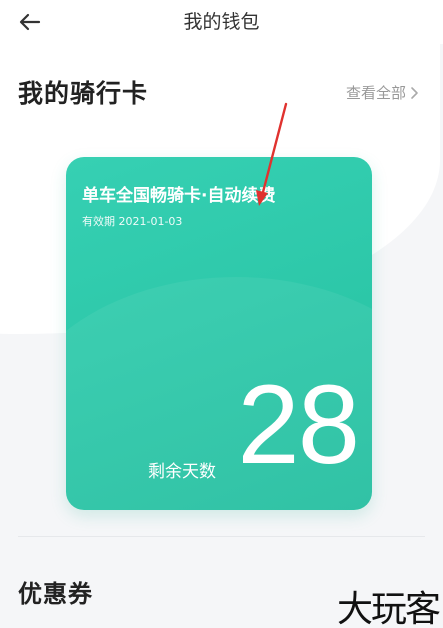 The image size is (443, 628). What do you see at coordinates (298, 424) in the screenshot?
I see `remaining-days-value: 28` at bounding box center [298, 424].